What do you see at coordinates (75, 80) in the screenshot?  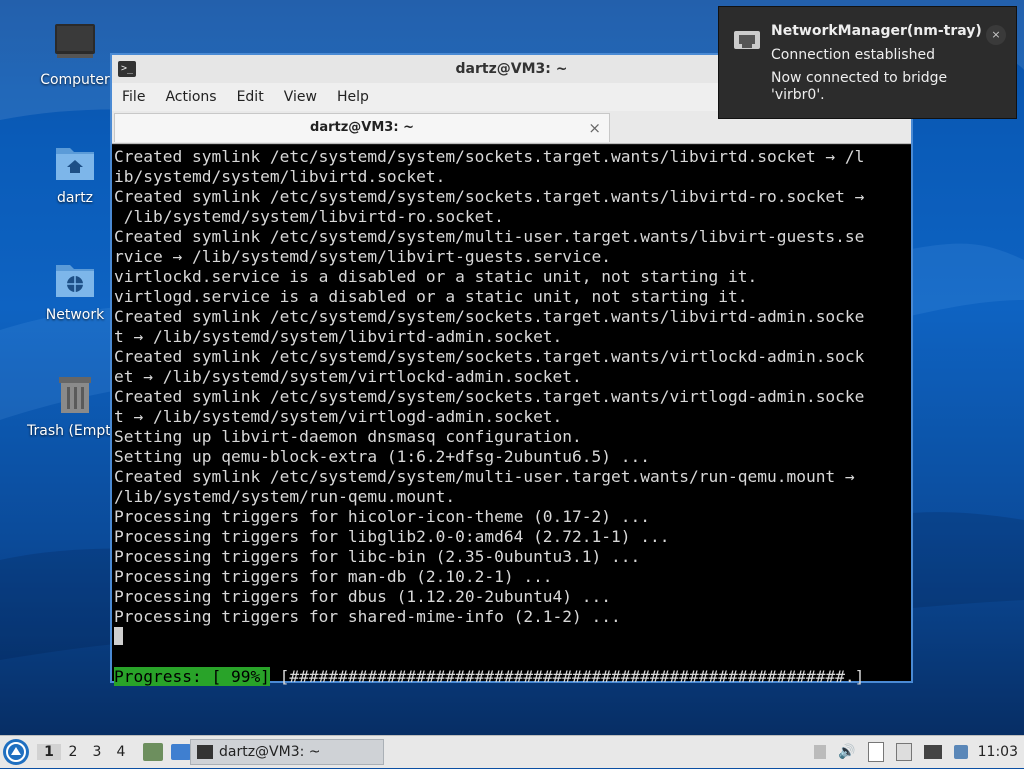 I see `desktop-icon-label: Computer` at bounding box center [75, 80].